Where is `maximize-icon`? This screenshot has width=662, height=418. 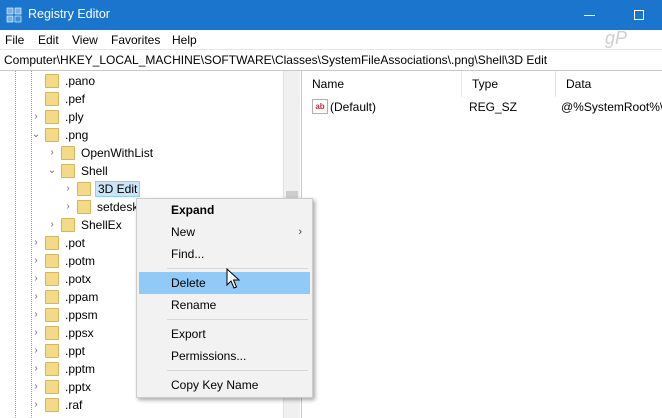 maximize-icon is located at coordinates (639, 15).